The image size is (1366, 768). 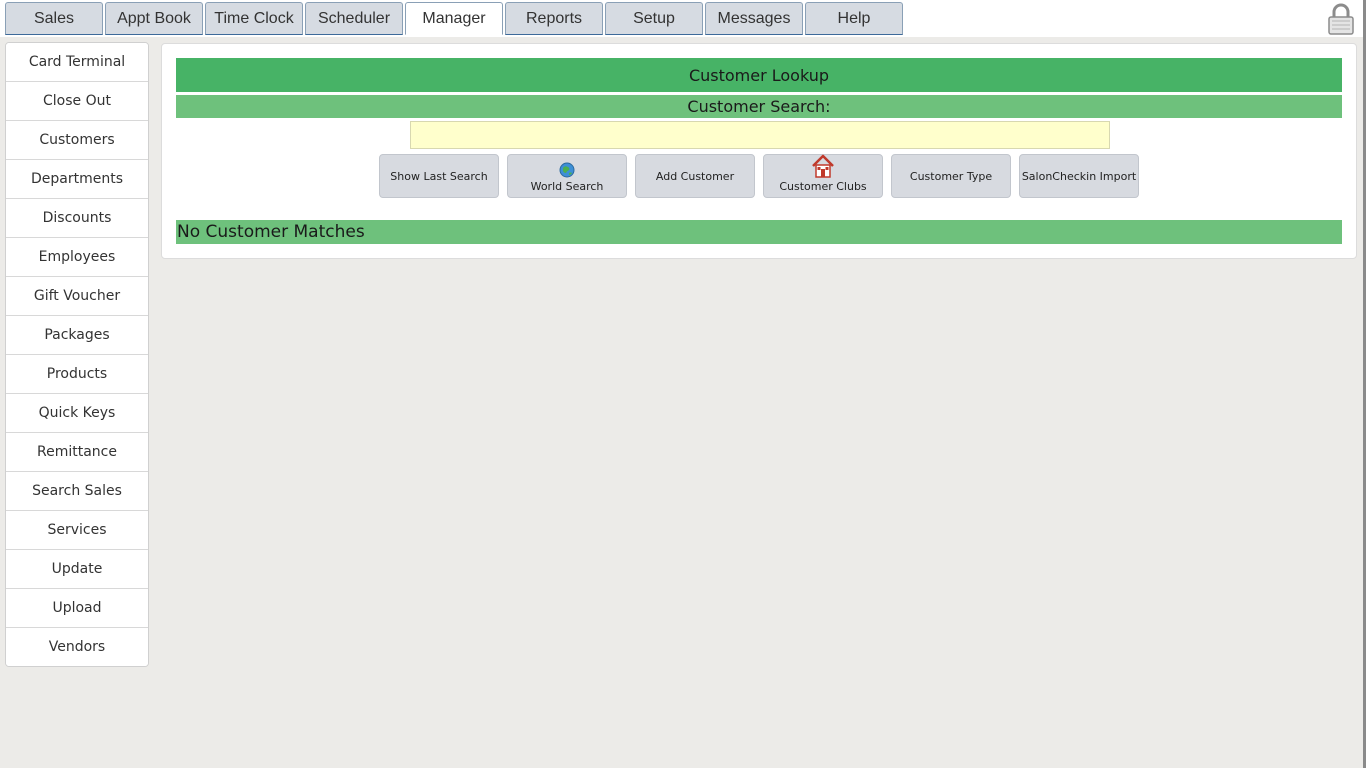 I want to click on house-icon, so click(x=823, y=166).